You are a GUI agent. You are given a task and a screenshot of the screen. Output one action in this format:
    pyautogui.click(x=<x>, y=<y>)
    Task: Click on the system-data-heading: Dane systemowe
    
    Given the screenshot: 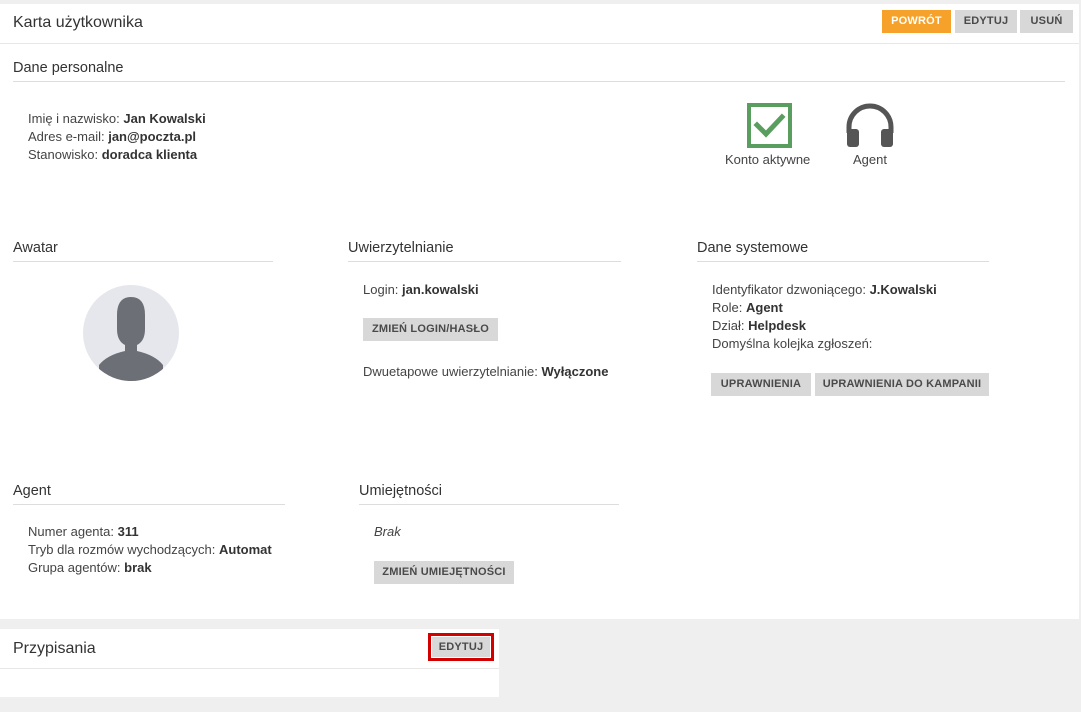 What is the action you would take?
    pyautogui.click(x=843, y=251)
    